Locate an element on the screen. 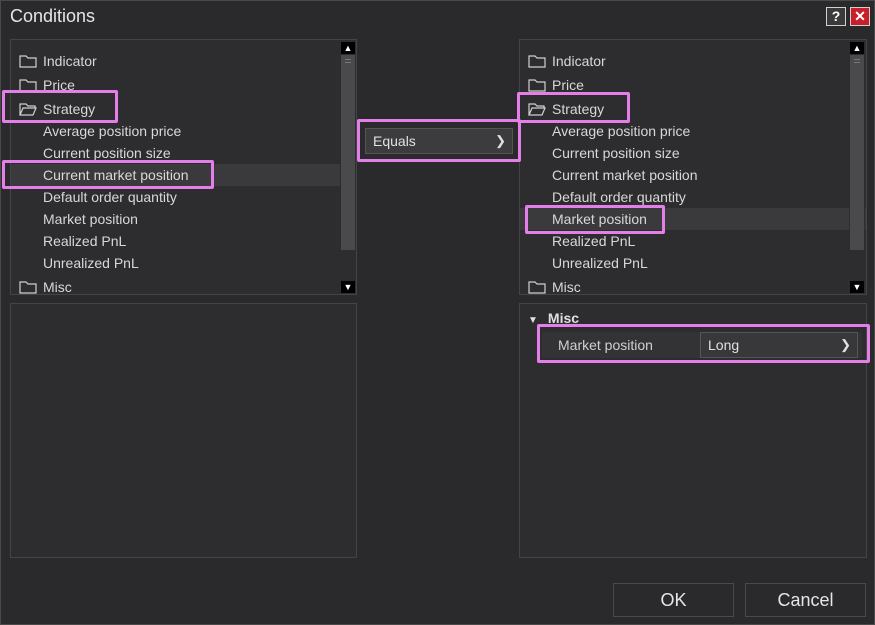 The height and width of the screenshot is (625, 875). ok-button: OK is located at coordinates (673, 600).